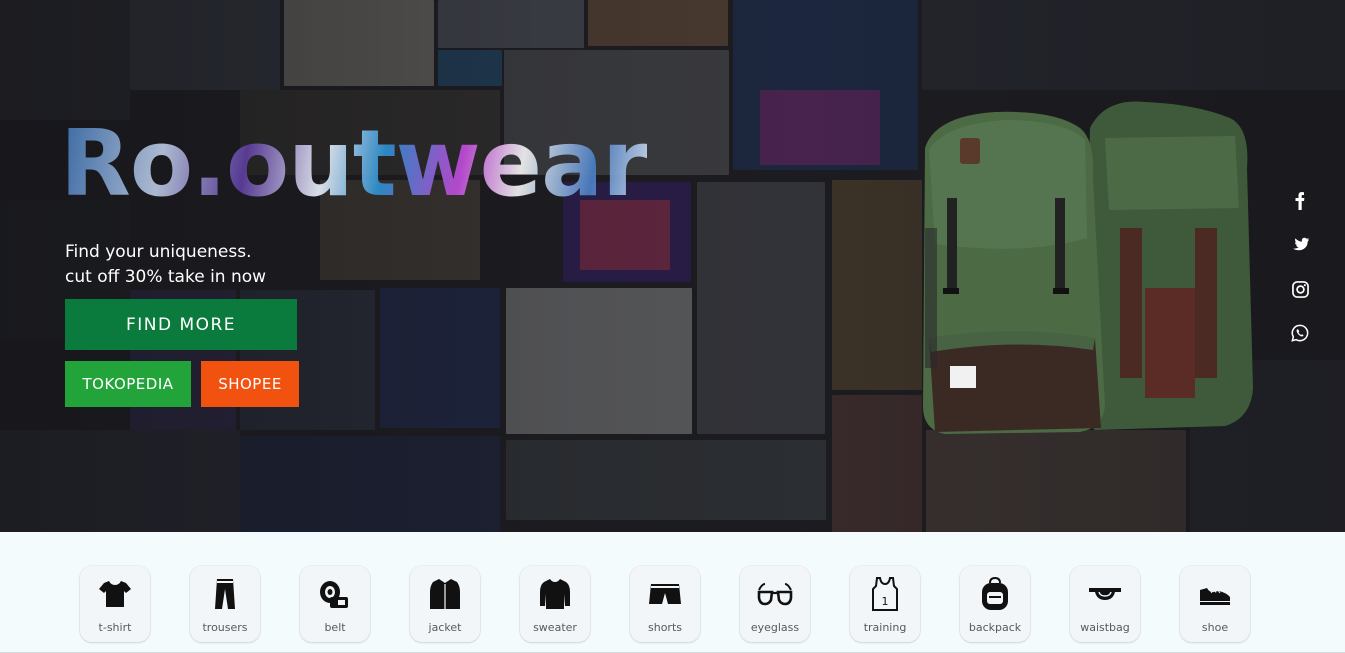 The height and width of the screenshot is (653, 1345). I want to click on tagline-line-2: cut off 30% take in now, so click(166, 277).